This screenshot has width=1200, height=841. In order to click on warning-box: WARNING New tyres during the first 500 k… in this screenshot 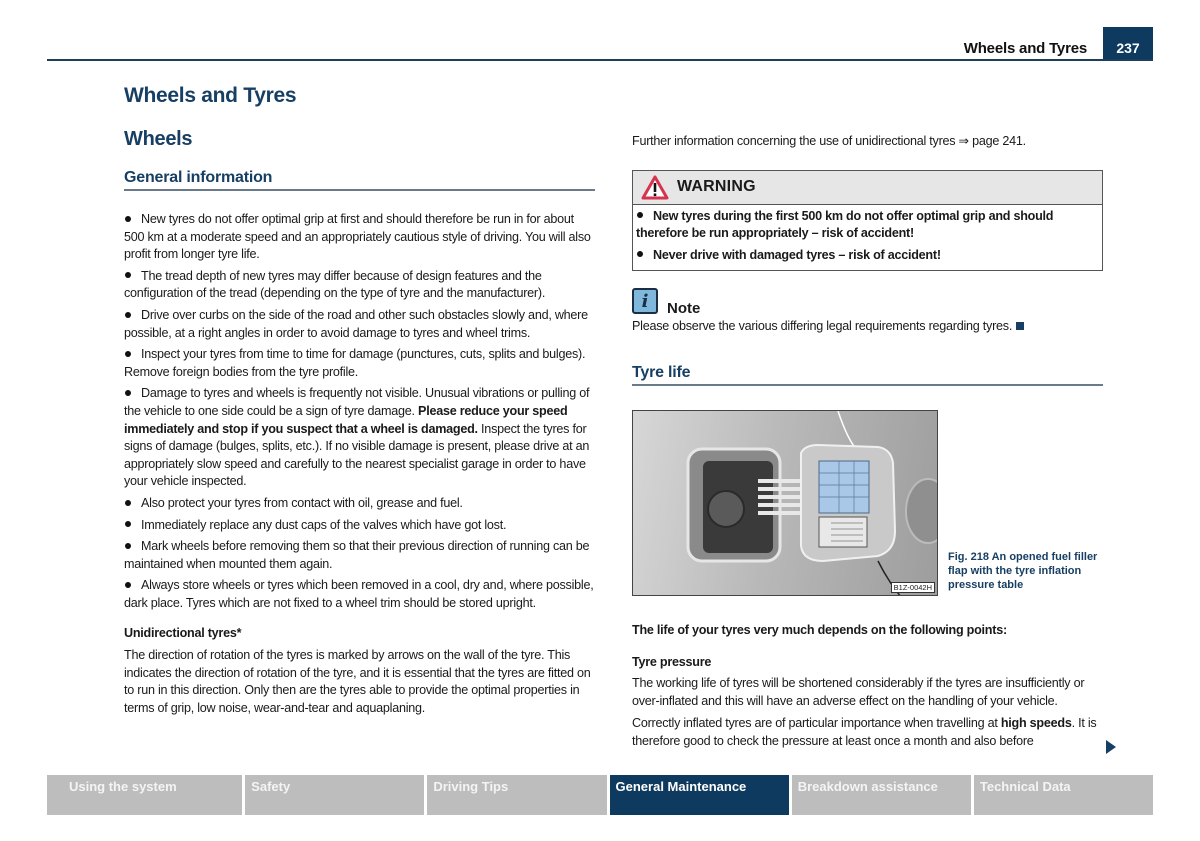, I will do `click(867, 220)`.